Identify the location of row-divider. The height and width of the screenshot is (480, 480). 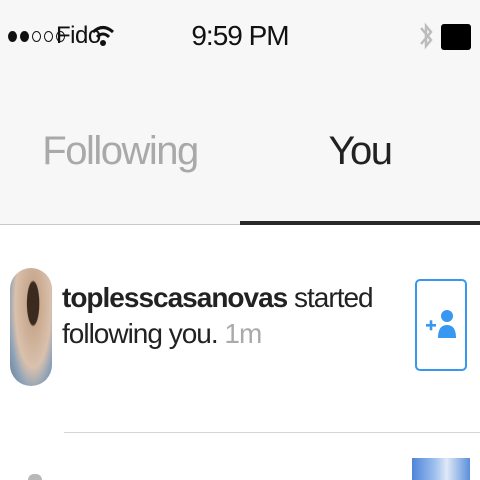
(272, 432).